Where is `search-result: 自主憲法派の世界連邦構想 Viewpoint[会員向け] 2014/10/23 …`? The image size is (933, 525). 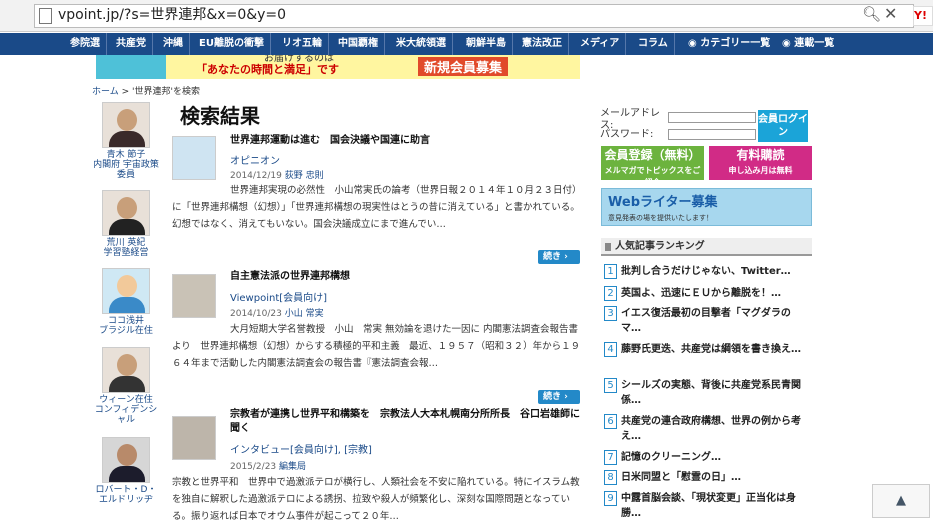 search-result: 自主憲法派の世界連邦構想 Viewpoint[会員向け] 2014/10/23 … is located at coordinates (377, 337).